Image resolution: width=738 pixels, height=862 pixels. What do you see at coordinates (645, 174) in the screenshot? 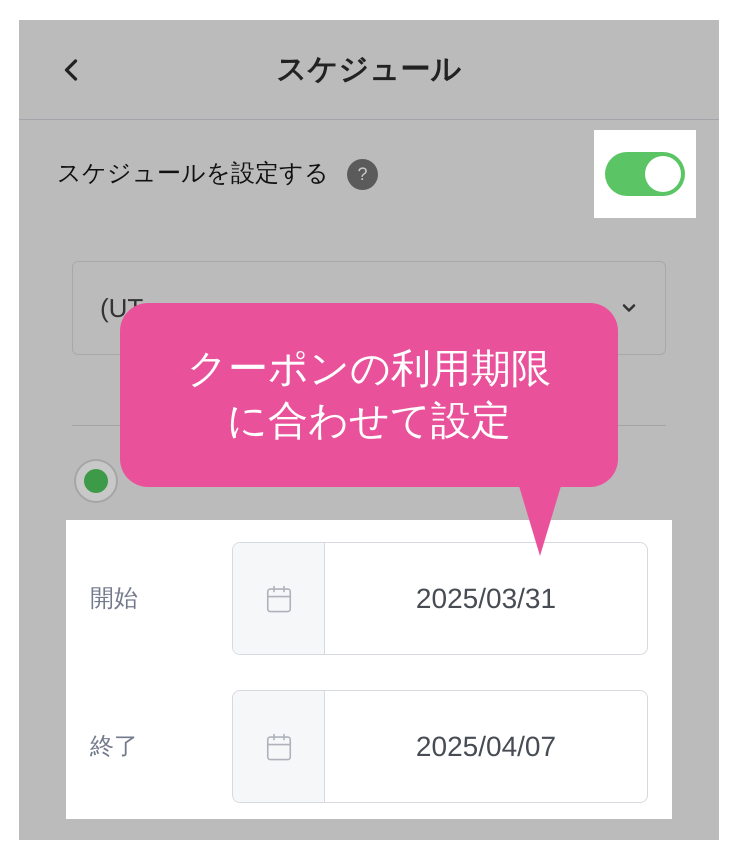
I see `schedule-toggle` at bounding box center [645, 174].